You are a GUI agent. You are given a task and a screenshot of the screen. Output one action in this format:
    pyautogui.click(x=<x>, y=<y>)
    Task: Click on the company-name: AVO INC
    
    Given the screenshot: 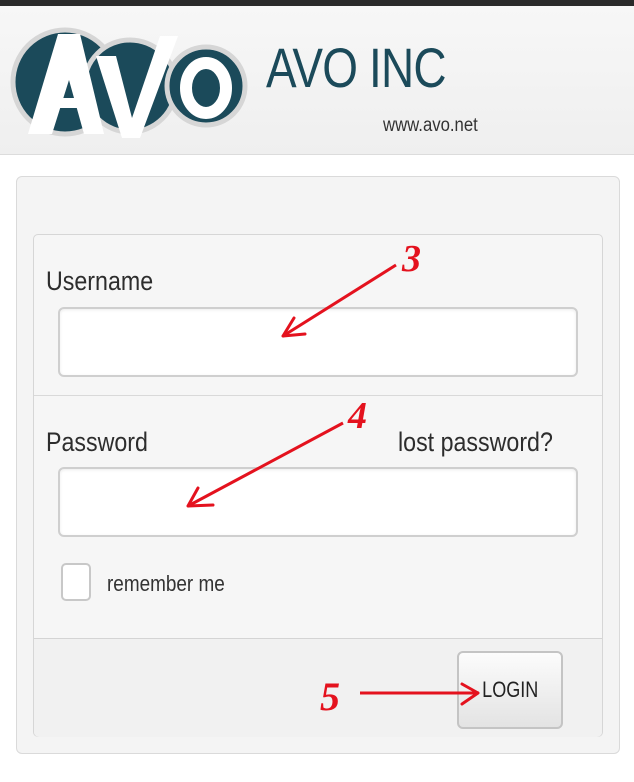 What is the action you would take?
    pyautogui.click(x=356, y=67)
    